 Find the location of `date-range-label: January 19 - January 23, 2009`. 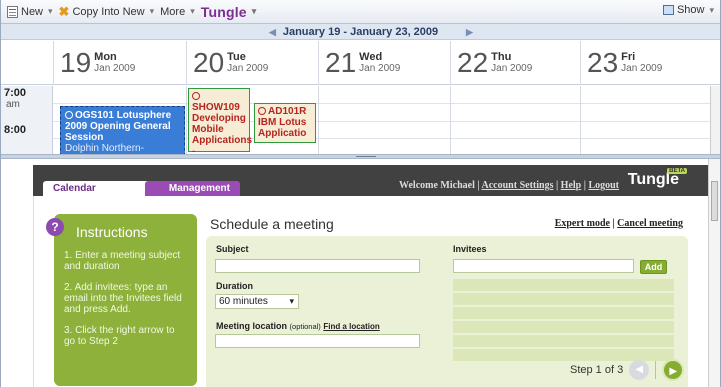

date-range-label: January 19 - January 23, 2009 is located at coordinates (360, 31).